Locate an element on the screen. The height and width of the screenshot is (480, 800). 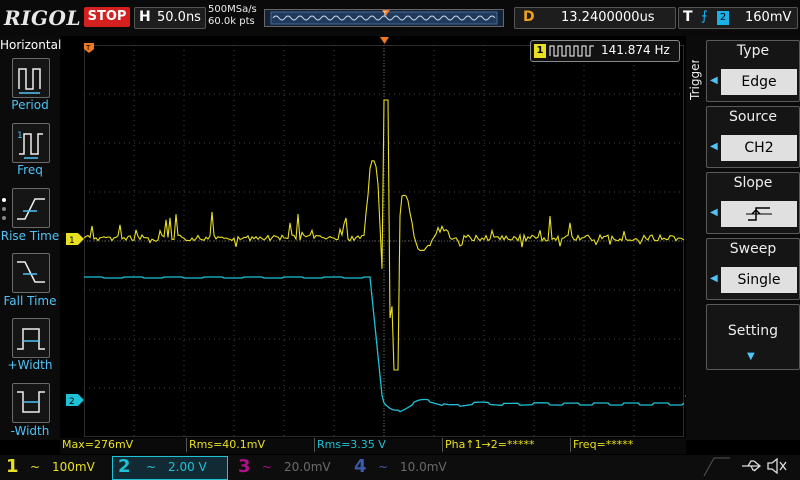
measurement-freq: Freq=***** is located at coordinates (601, 445).